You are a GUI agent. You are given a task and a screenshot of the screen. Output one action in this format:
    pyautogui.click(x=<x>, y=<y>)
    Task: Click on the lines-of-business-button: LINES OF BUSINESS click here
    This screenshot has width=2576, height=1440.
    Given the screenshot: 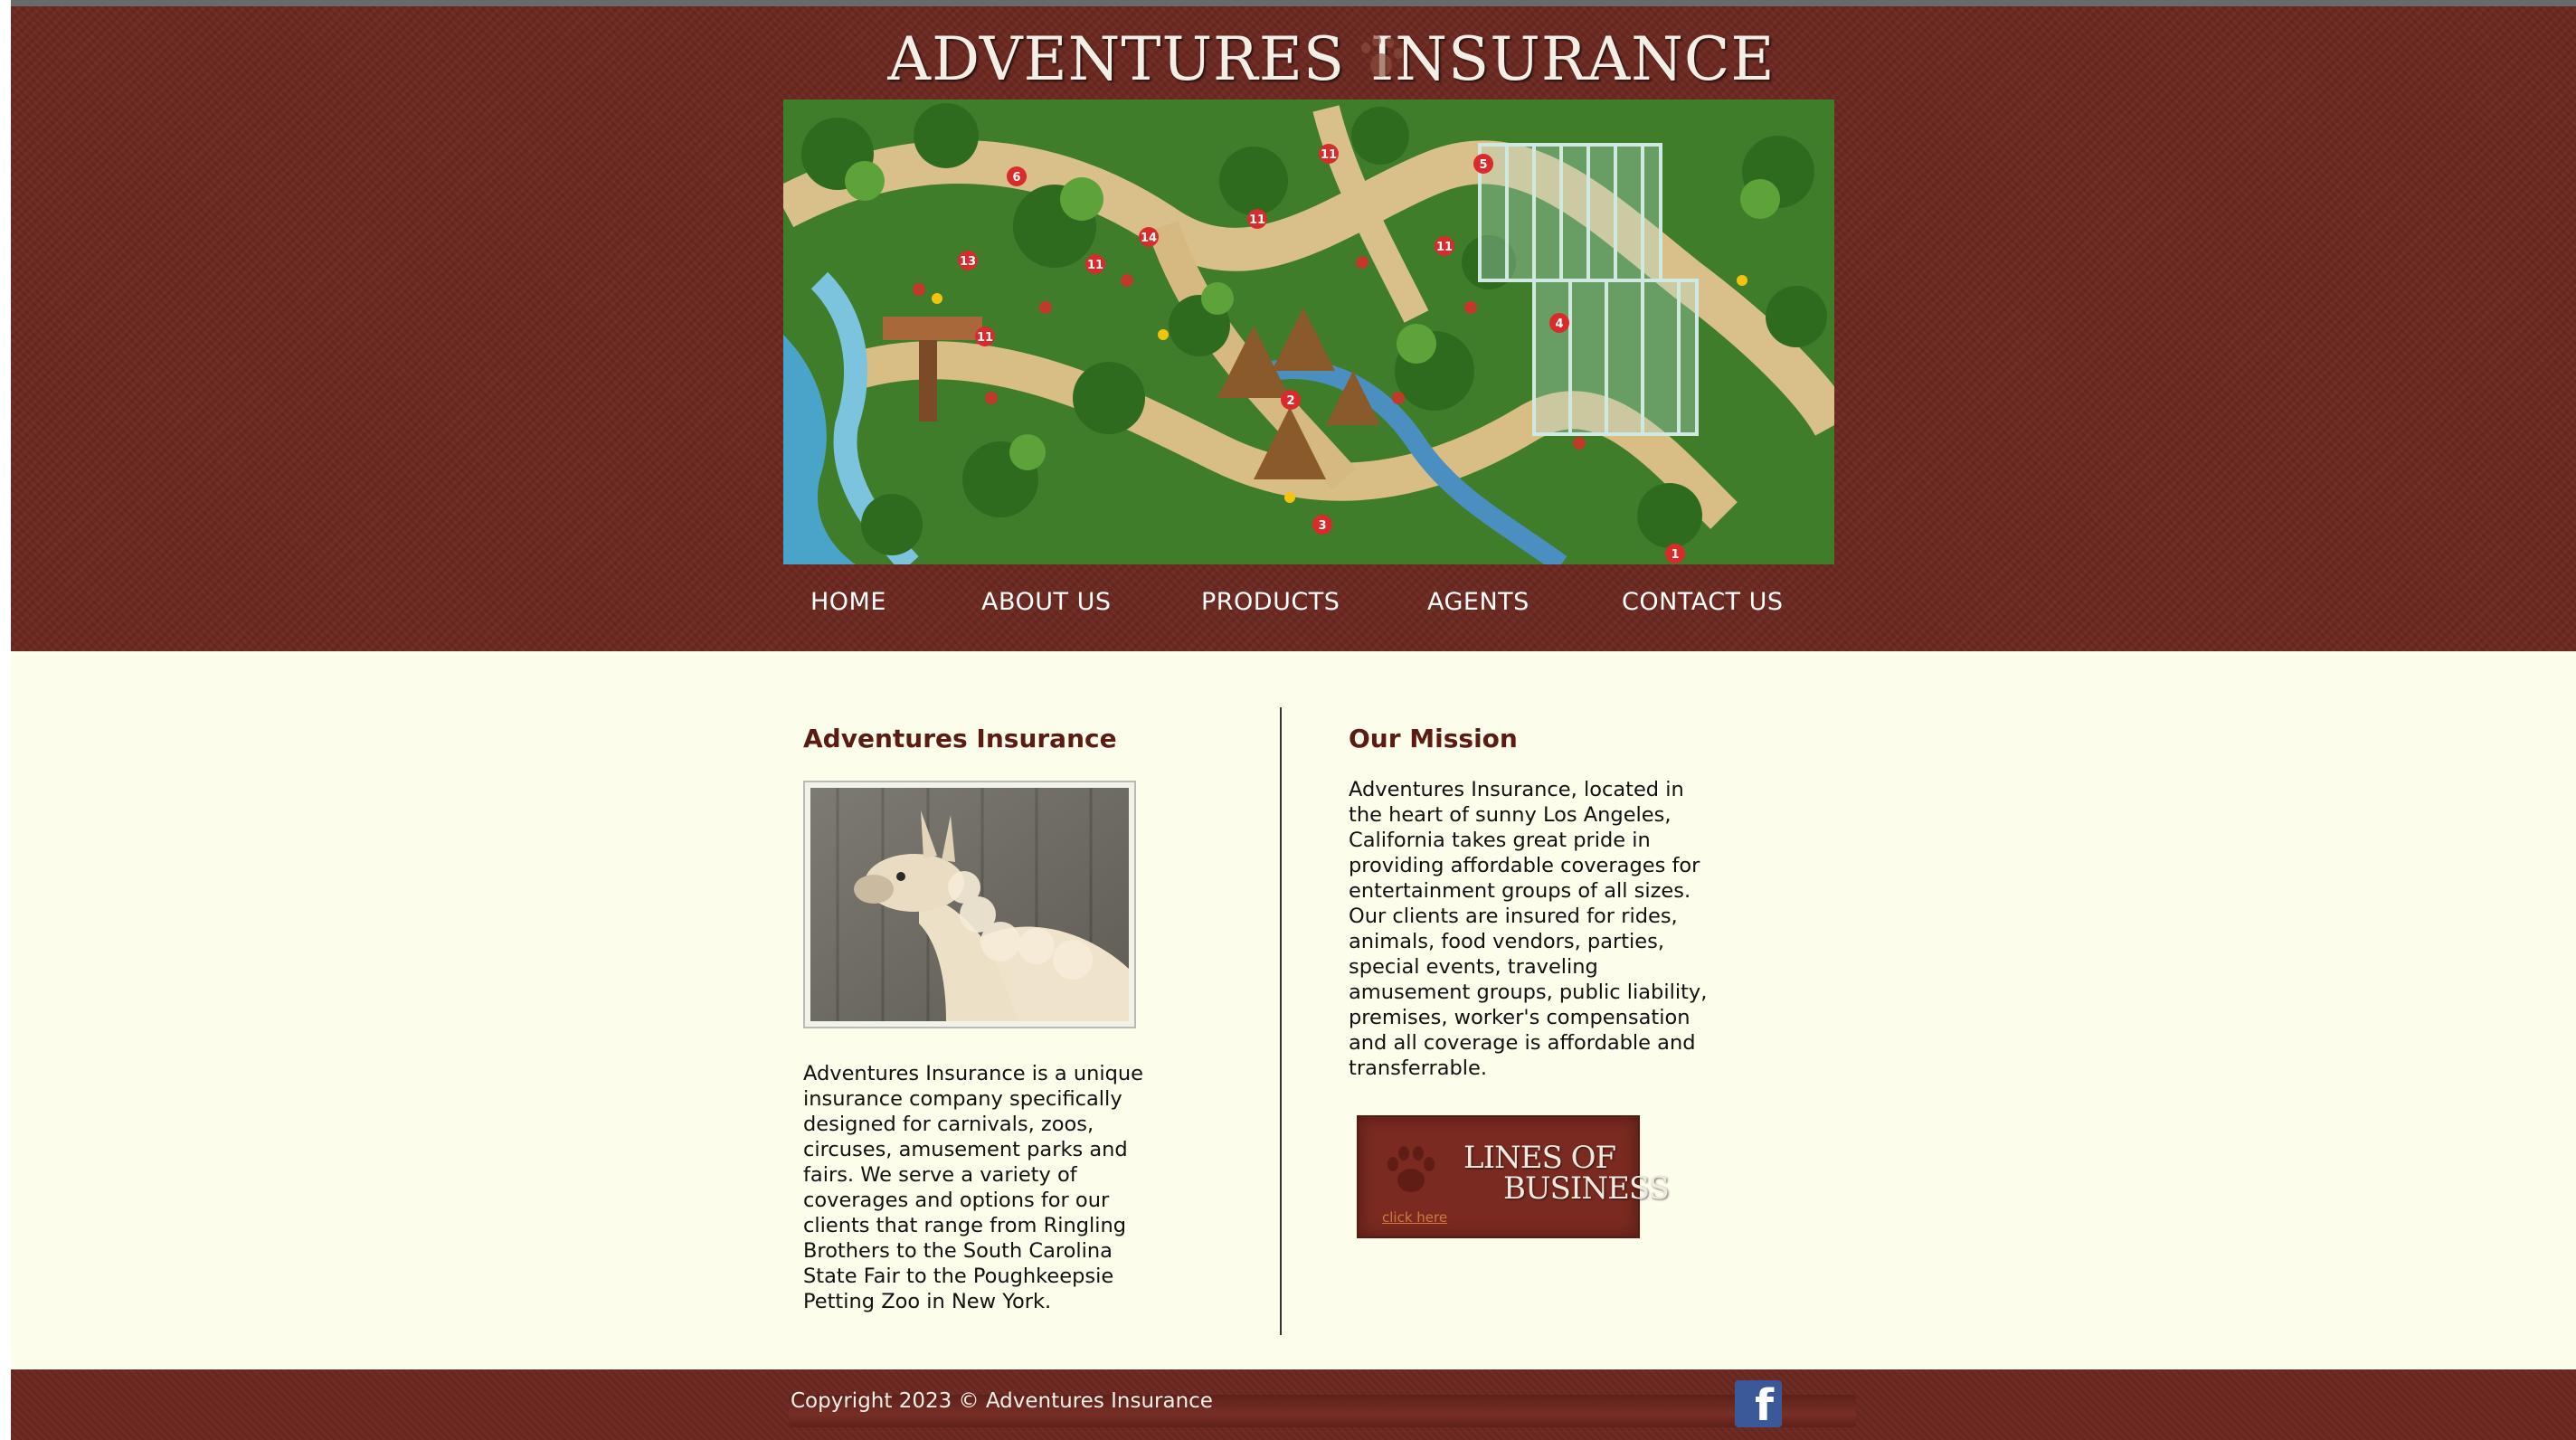 What is the action you would take?
    pyautogui.click(x=1514, y=1176)
    